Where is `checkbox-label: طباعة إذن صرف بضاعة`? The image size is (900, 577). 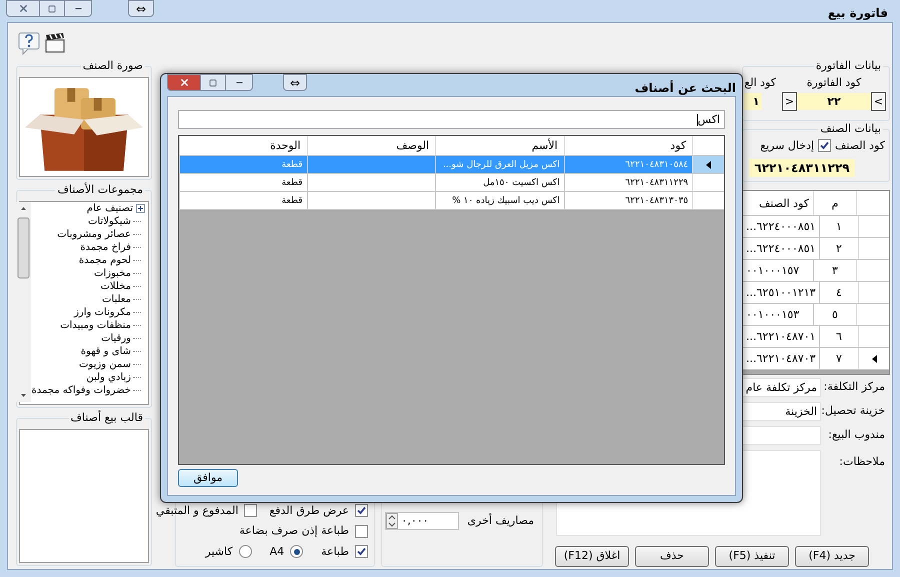
checkbox-label: طباعة إذن صرف بضاعة is located at coordinates (294, 531).